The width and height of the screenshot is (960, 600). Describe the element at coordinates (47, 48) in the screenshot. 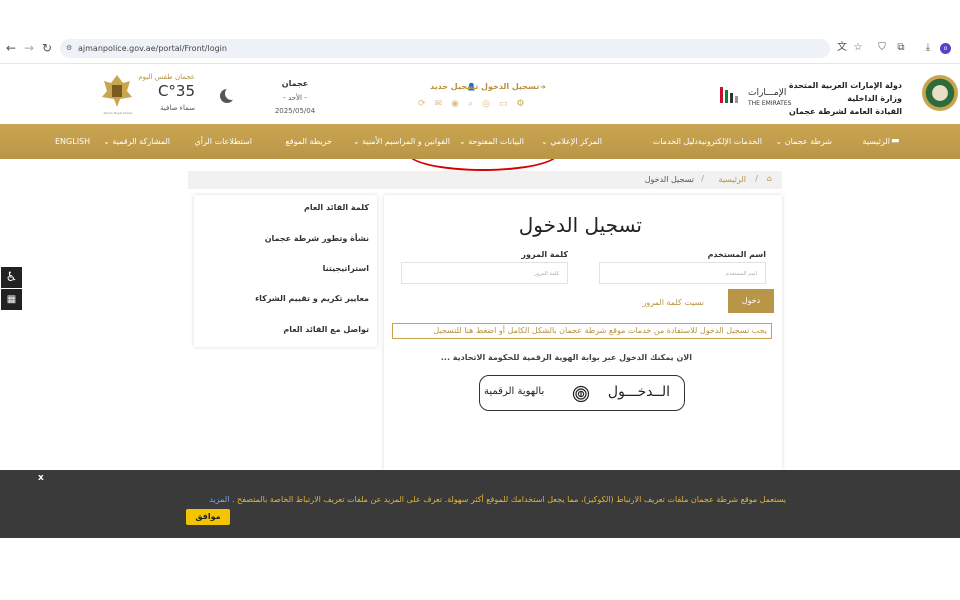

I see `reload-icon: ↻` at that location.